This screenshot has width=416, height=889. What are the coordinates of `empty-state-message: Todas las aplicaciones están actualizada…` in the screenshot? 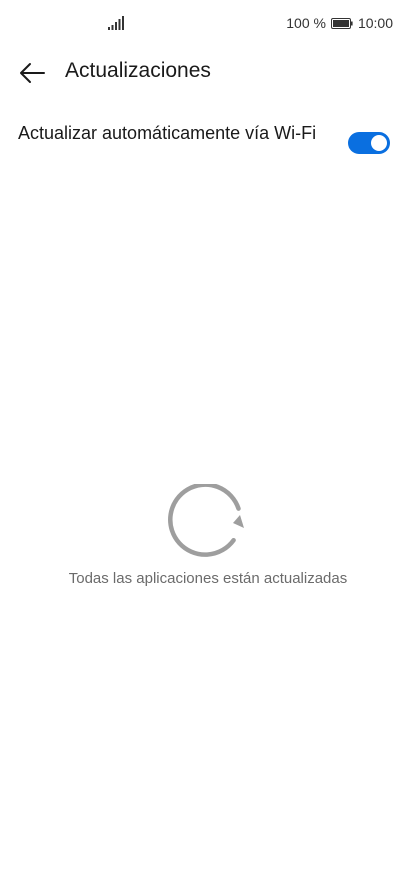 It's located at (208, 578).